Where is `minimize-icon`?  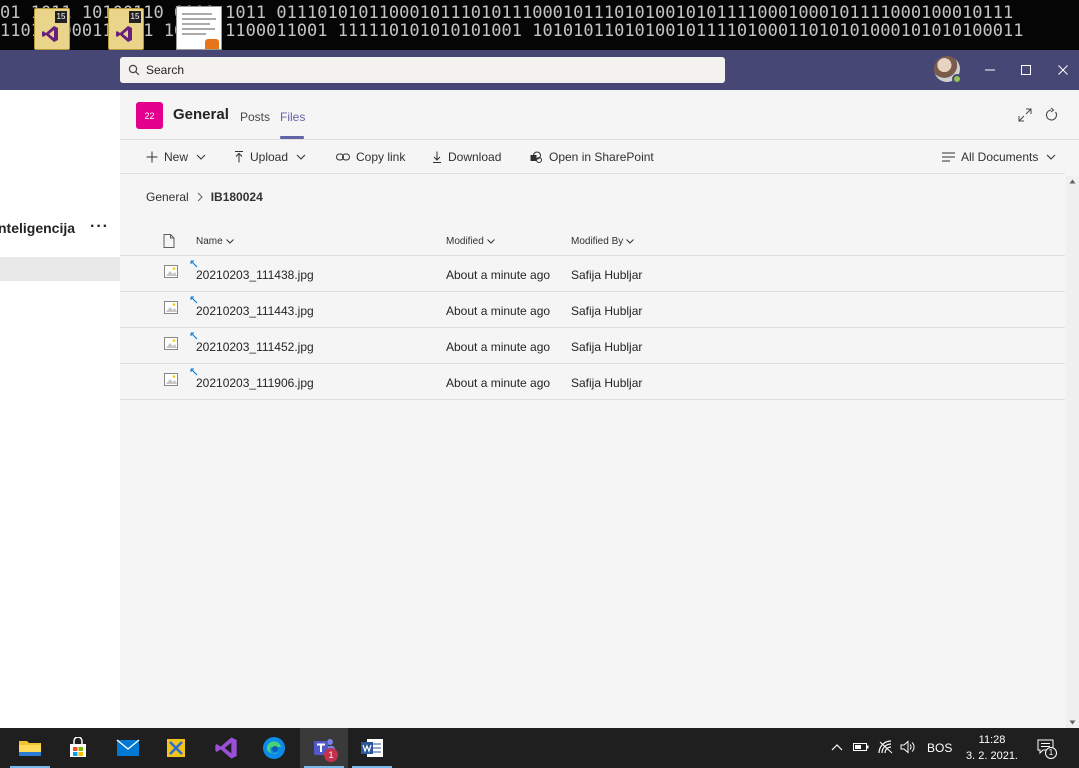 minimize-icon is located at coordinates (990, 70).